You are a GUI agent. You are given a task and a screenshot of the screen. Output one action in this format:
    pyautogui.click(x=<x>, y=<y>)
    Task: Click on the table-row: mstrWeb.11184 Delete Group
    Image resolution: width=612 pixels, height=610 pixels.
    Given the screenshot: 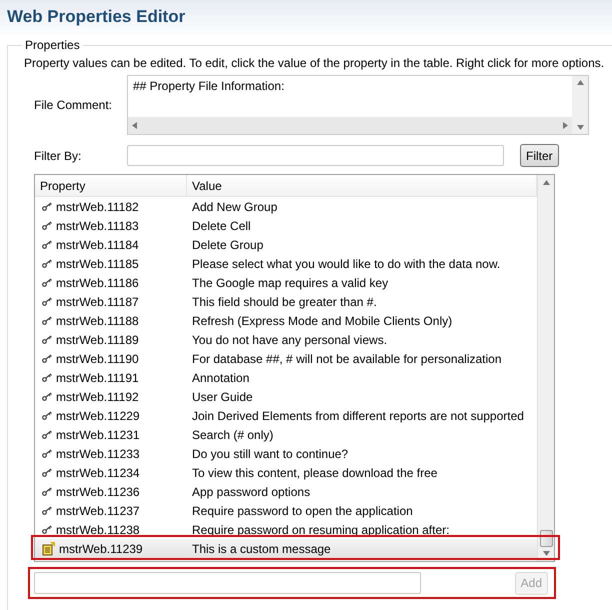 What is the action you would take?
    pyautogui.click(x=286, y=244)
    